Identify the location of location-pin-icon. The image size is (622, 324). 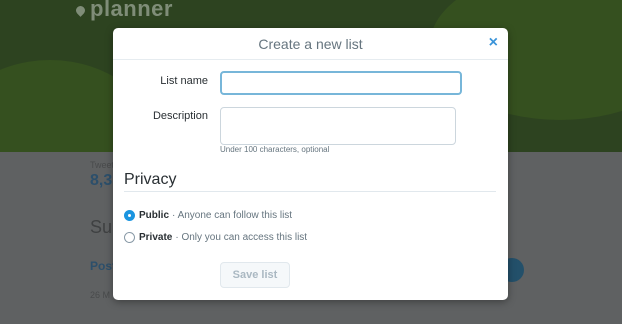
(80, 10).